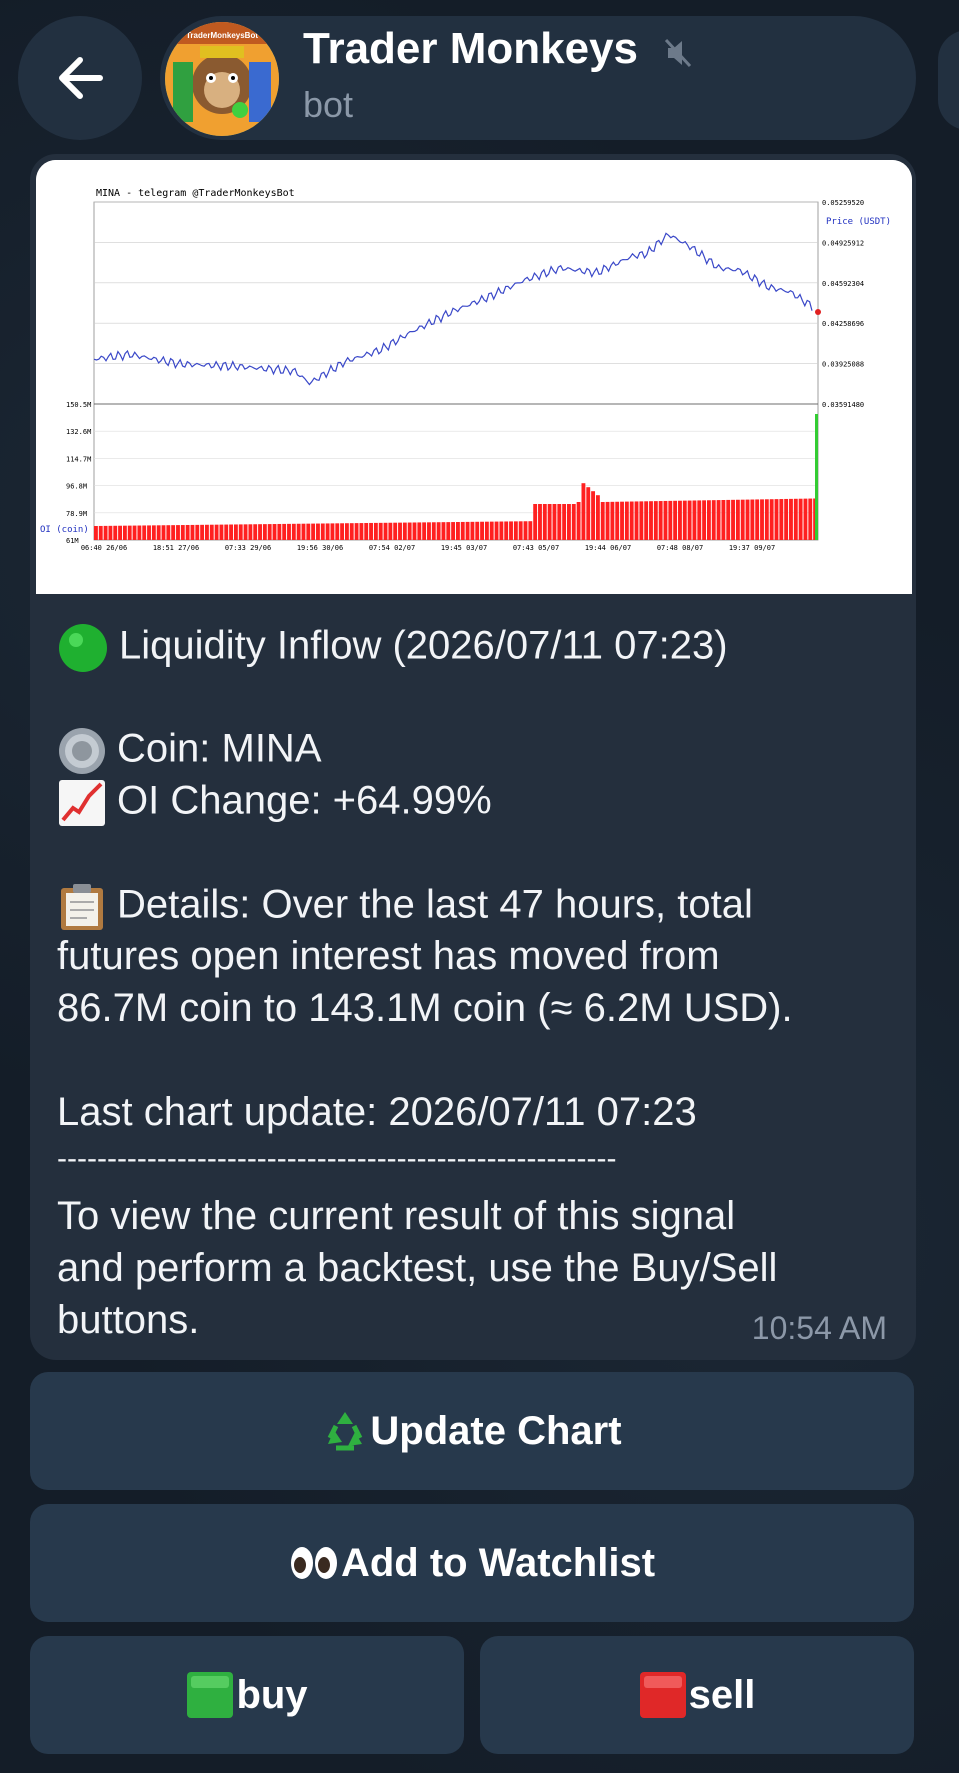 The width and height of the screenshot is (959, 1773). I want to click on price-tick-label: 0.03591480, so click(843, 405).